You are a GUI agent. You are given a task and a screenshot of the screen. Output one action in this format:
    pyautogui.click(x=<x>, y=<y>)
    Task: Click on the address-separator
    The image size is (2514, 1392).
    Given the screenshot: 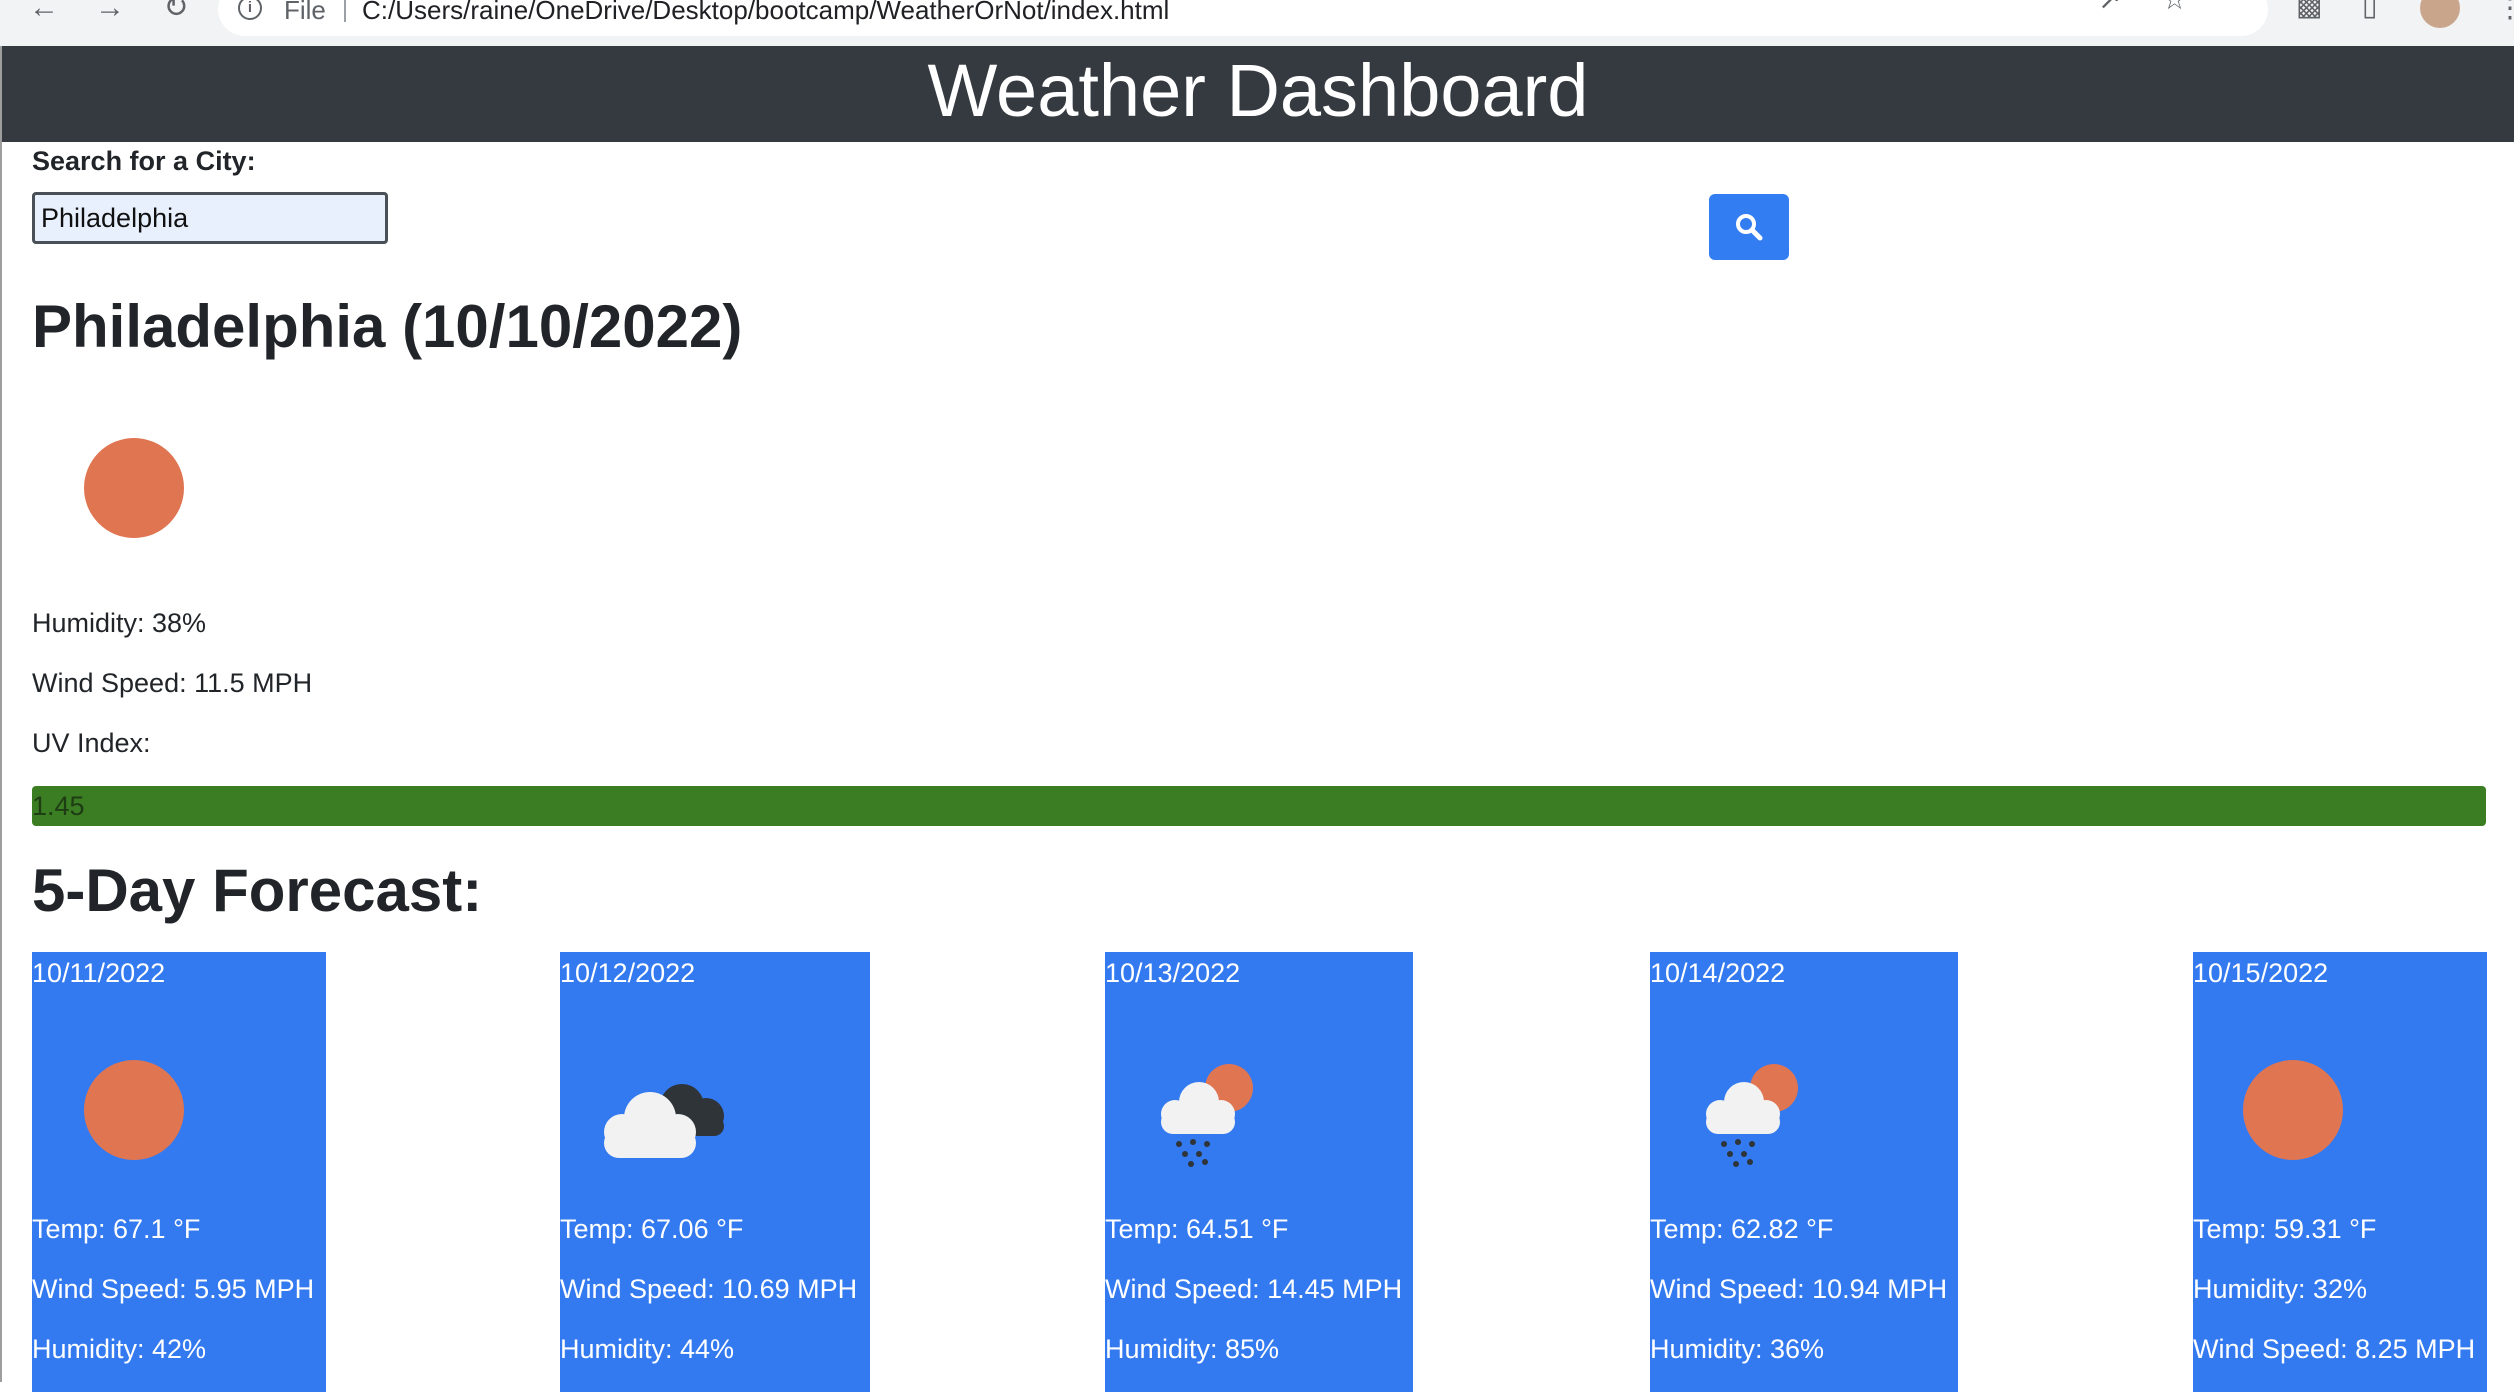 What is the action you would take?
    pyautogui.click(x=345, y=11)
    